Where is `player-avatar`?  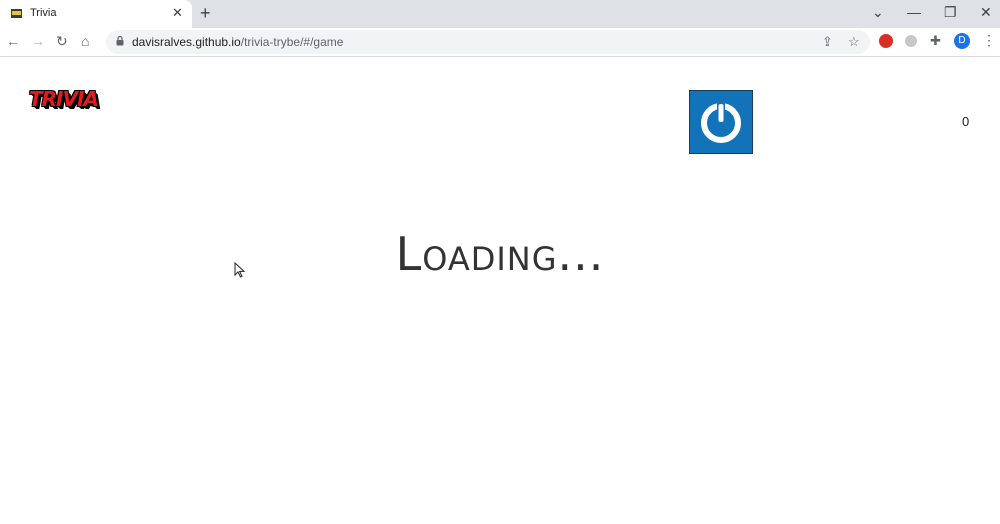 player-avatar is located at coordinates (721, 122).